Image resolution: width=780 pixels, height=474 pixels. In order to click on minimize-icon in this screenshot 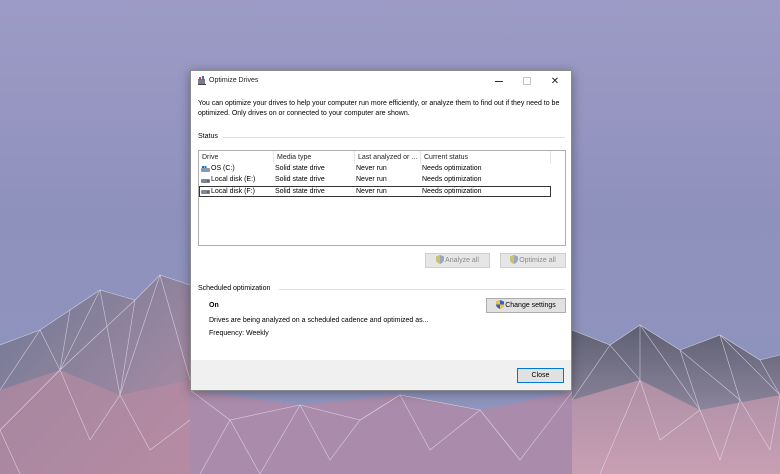, I will do `click(499, 81)`.